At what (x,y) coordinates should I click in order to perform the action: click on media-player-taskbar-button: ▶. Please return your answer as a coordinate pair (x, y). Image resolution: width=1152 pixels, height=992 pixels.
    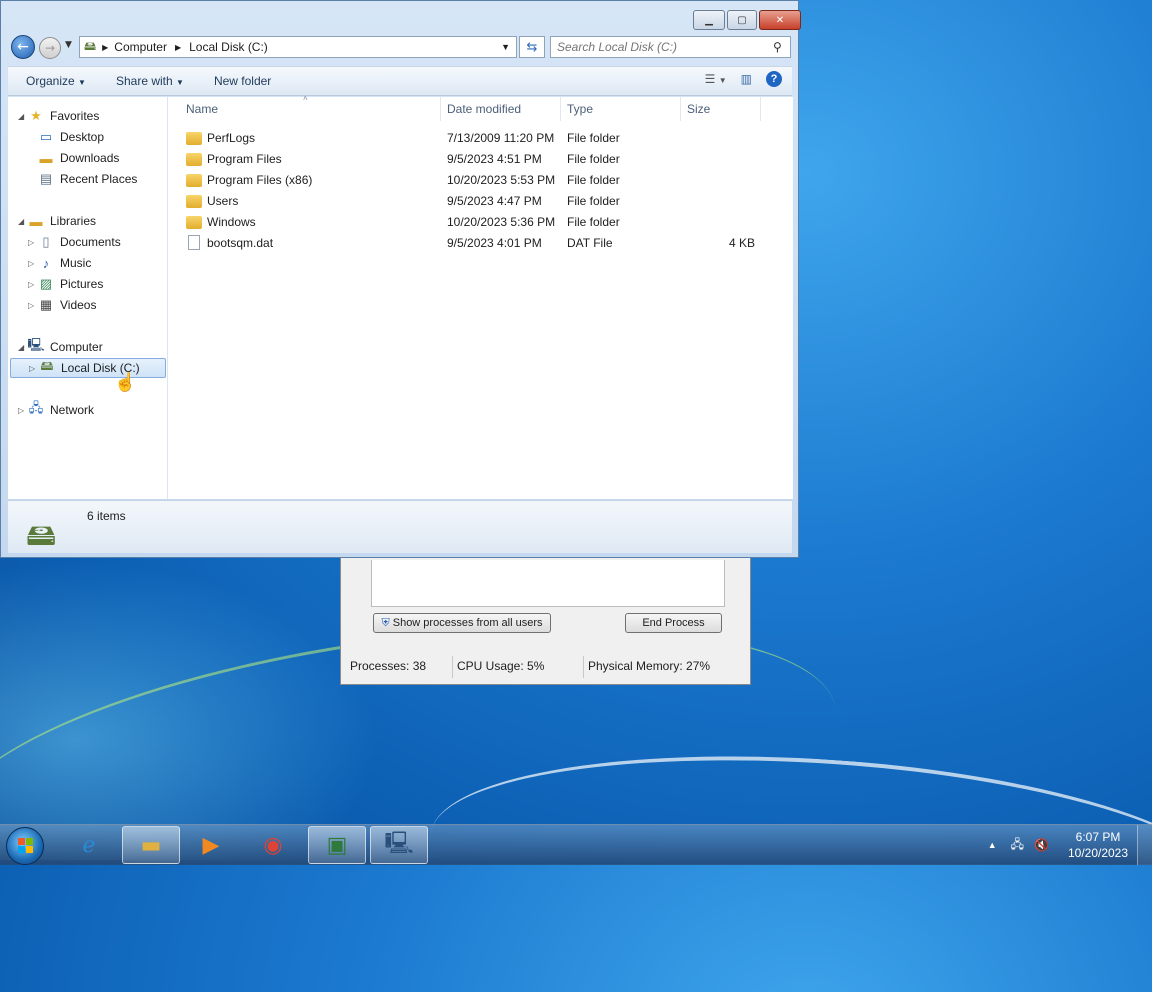
    Looking at the image, I should click on (211, 845).